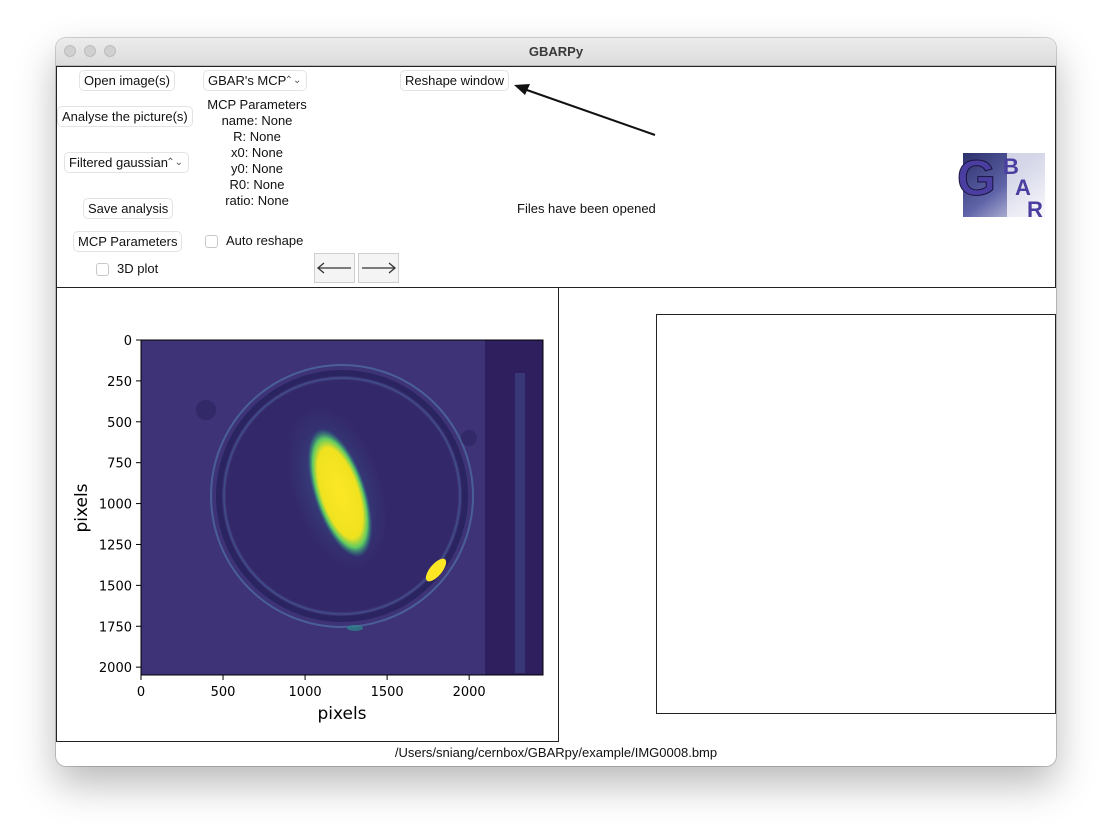  I want to click on gbar-logo: G B A R, so click(1003, 184).